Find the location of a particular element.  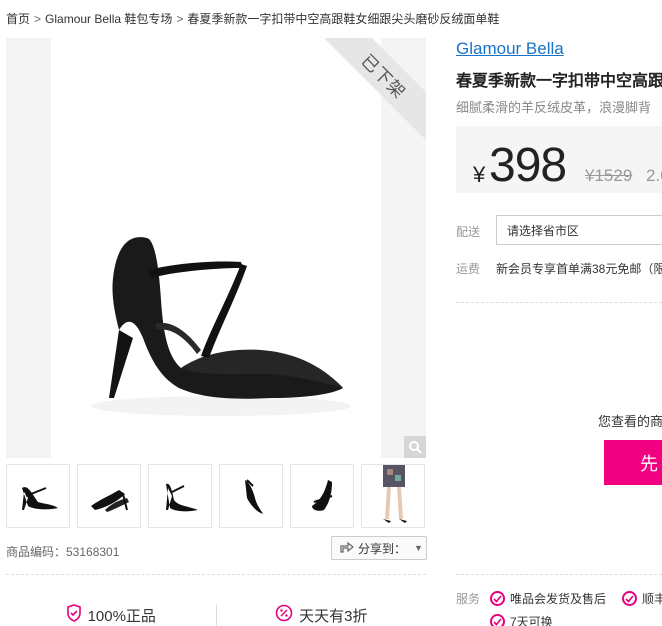

guarantee-badges: 100%正品 天天有3折 is located at coordinates (216, 614).